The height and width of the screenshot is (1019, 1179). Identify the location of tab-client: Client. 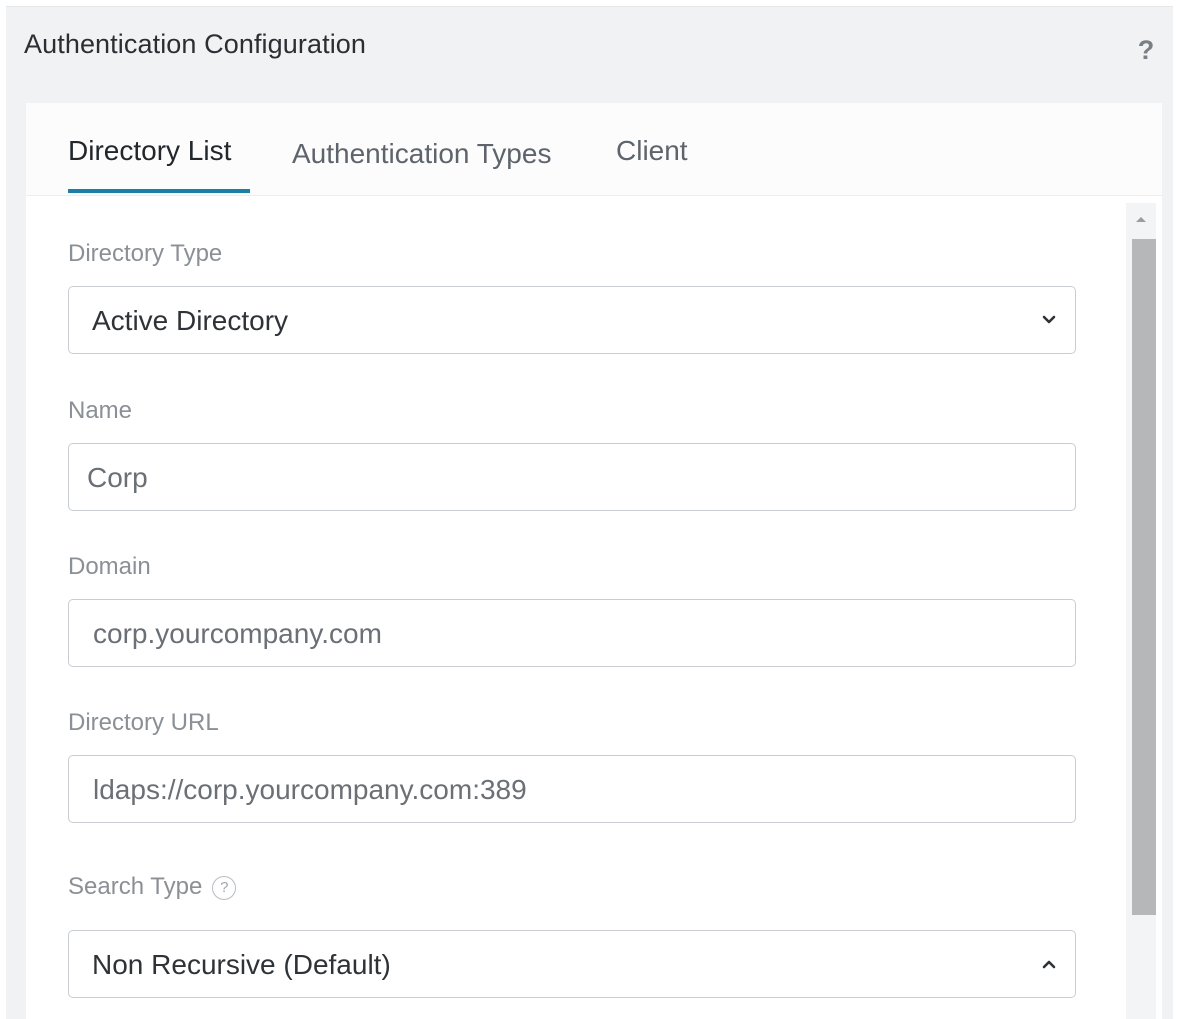
(652, 151).